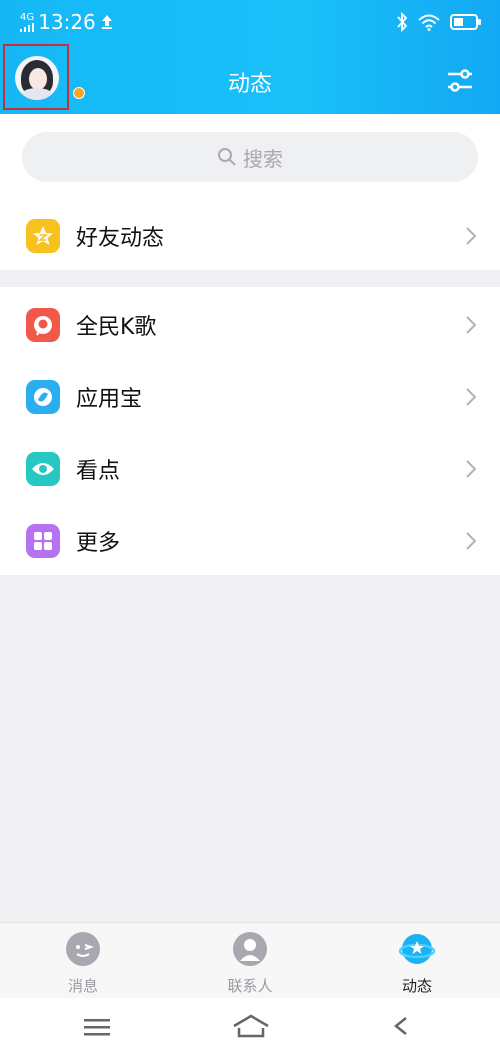 This screenshot has height=1056, width=500. Describe the element at coordinates (417, 949) in the screenshot. I see `planet-icon` at that location.